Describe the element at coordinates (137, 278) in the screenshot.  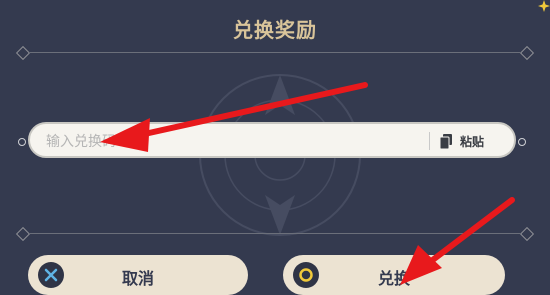
I see `cancel-label: 取消` at that location.